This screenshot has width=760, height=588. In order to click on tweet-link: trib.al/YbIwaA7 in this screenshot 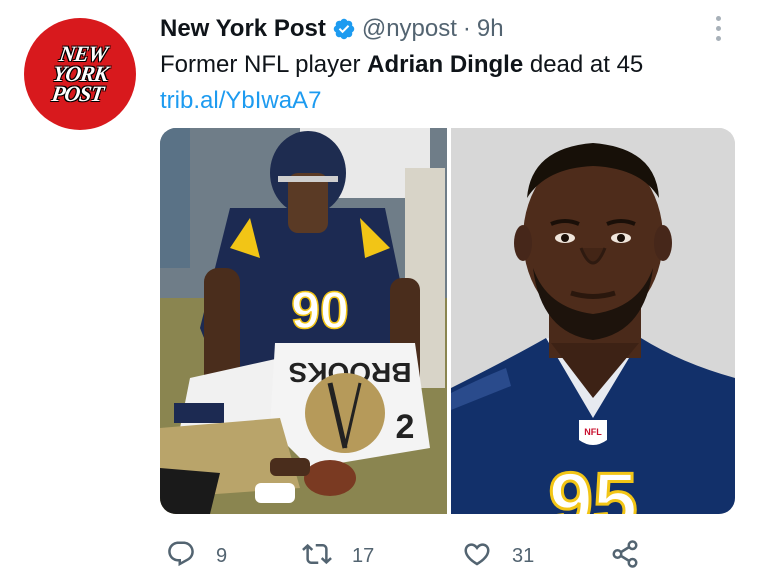, I will do `click(240, 101)`.